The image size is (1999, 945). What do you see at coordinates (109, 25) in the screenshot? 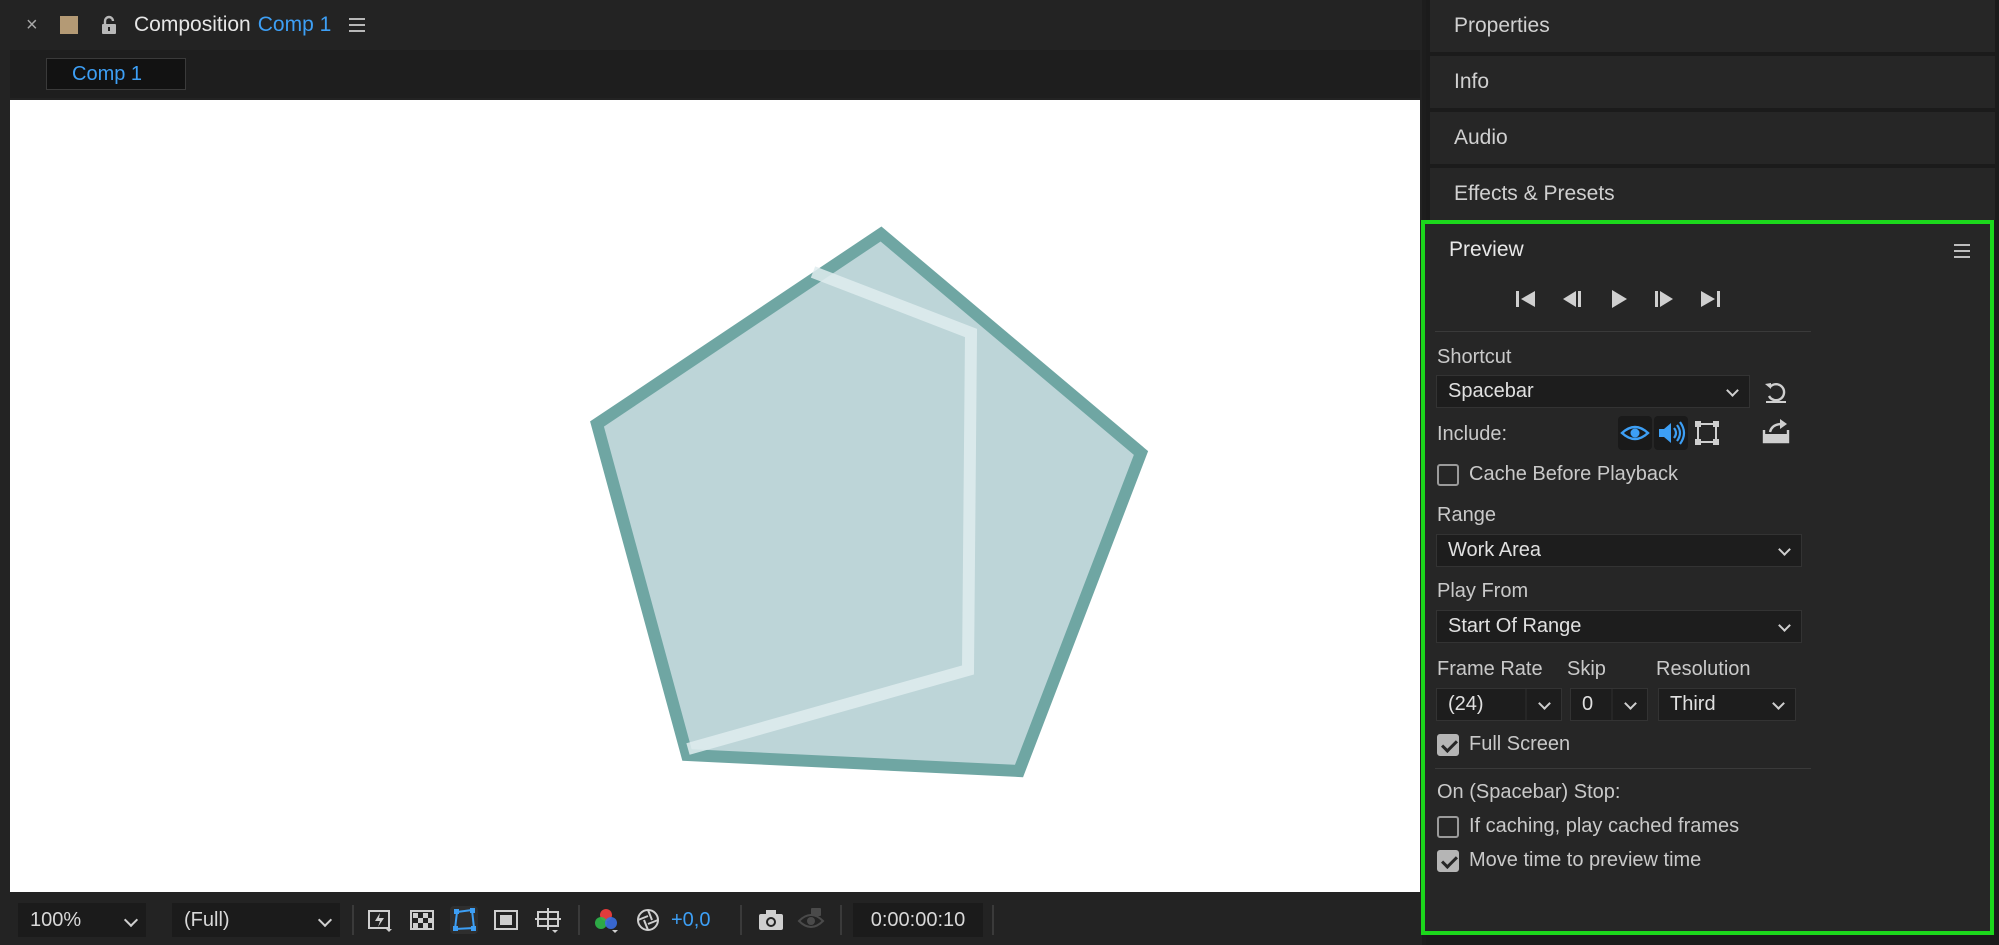
I see `lock-icon` at bounding box center [109, 25].